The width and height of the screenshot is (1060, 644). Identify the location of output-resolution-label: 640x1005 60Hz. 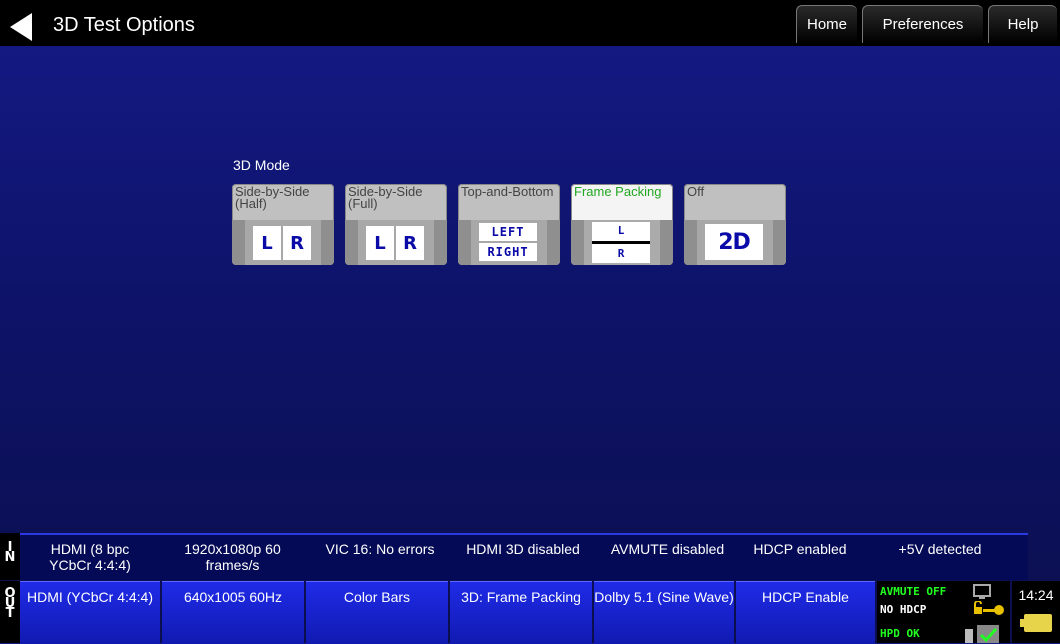
(233, 597).